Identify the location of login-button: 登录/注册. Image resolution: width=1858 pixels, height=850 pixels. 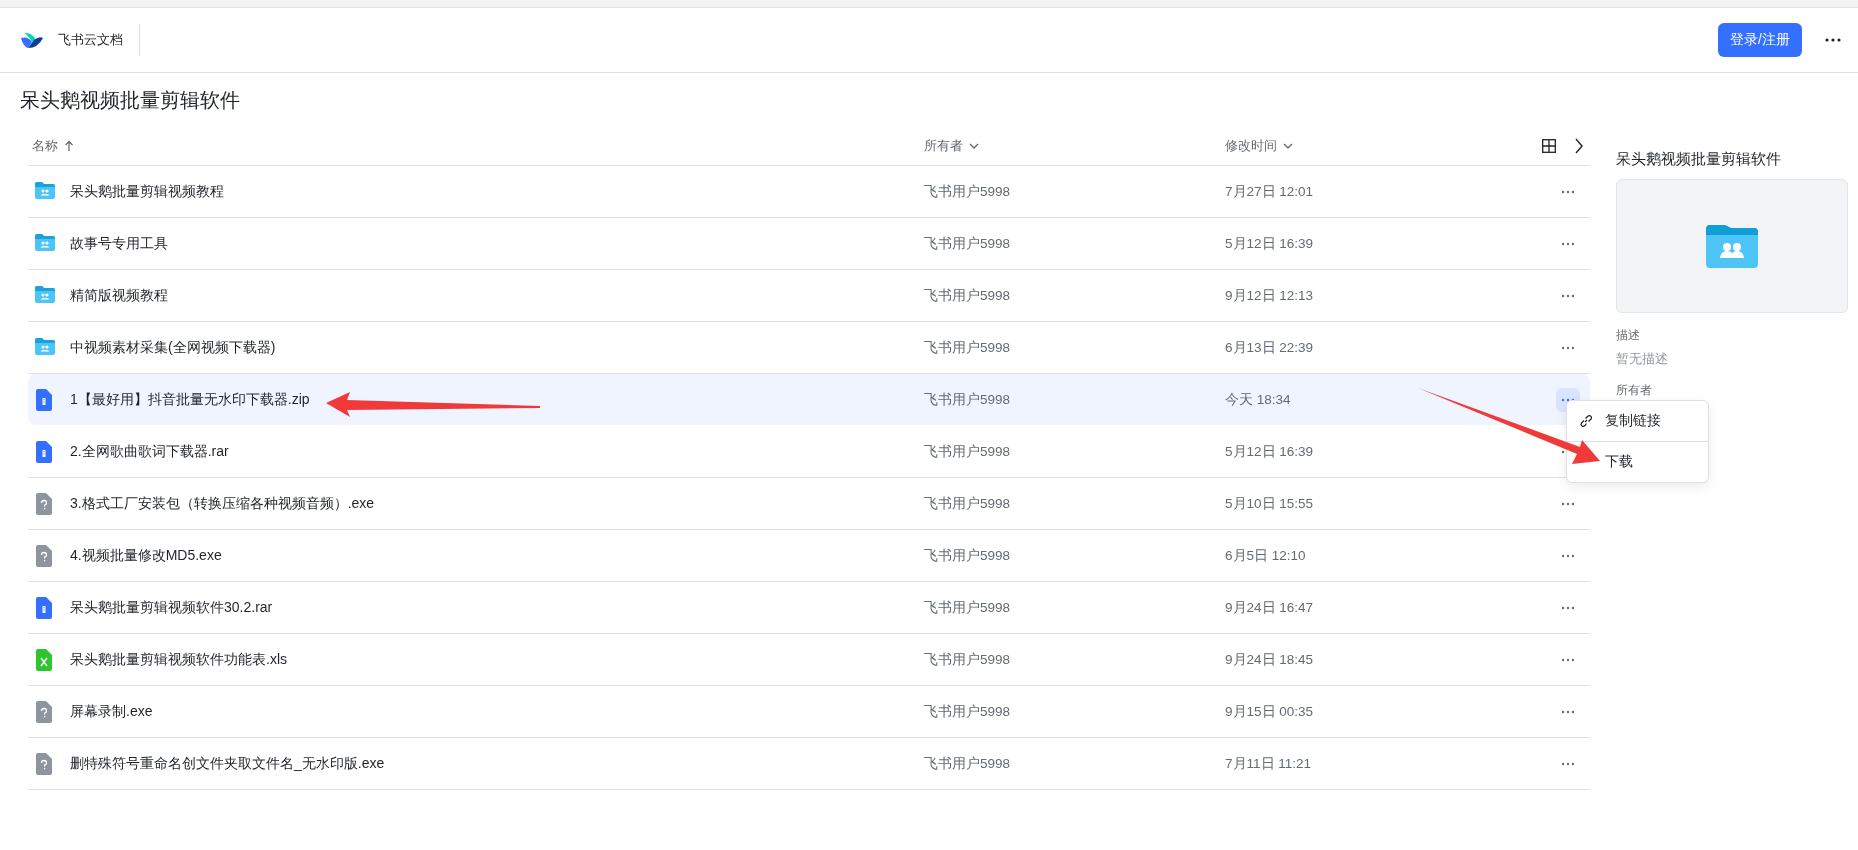
(1760, 40).